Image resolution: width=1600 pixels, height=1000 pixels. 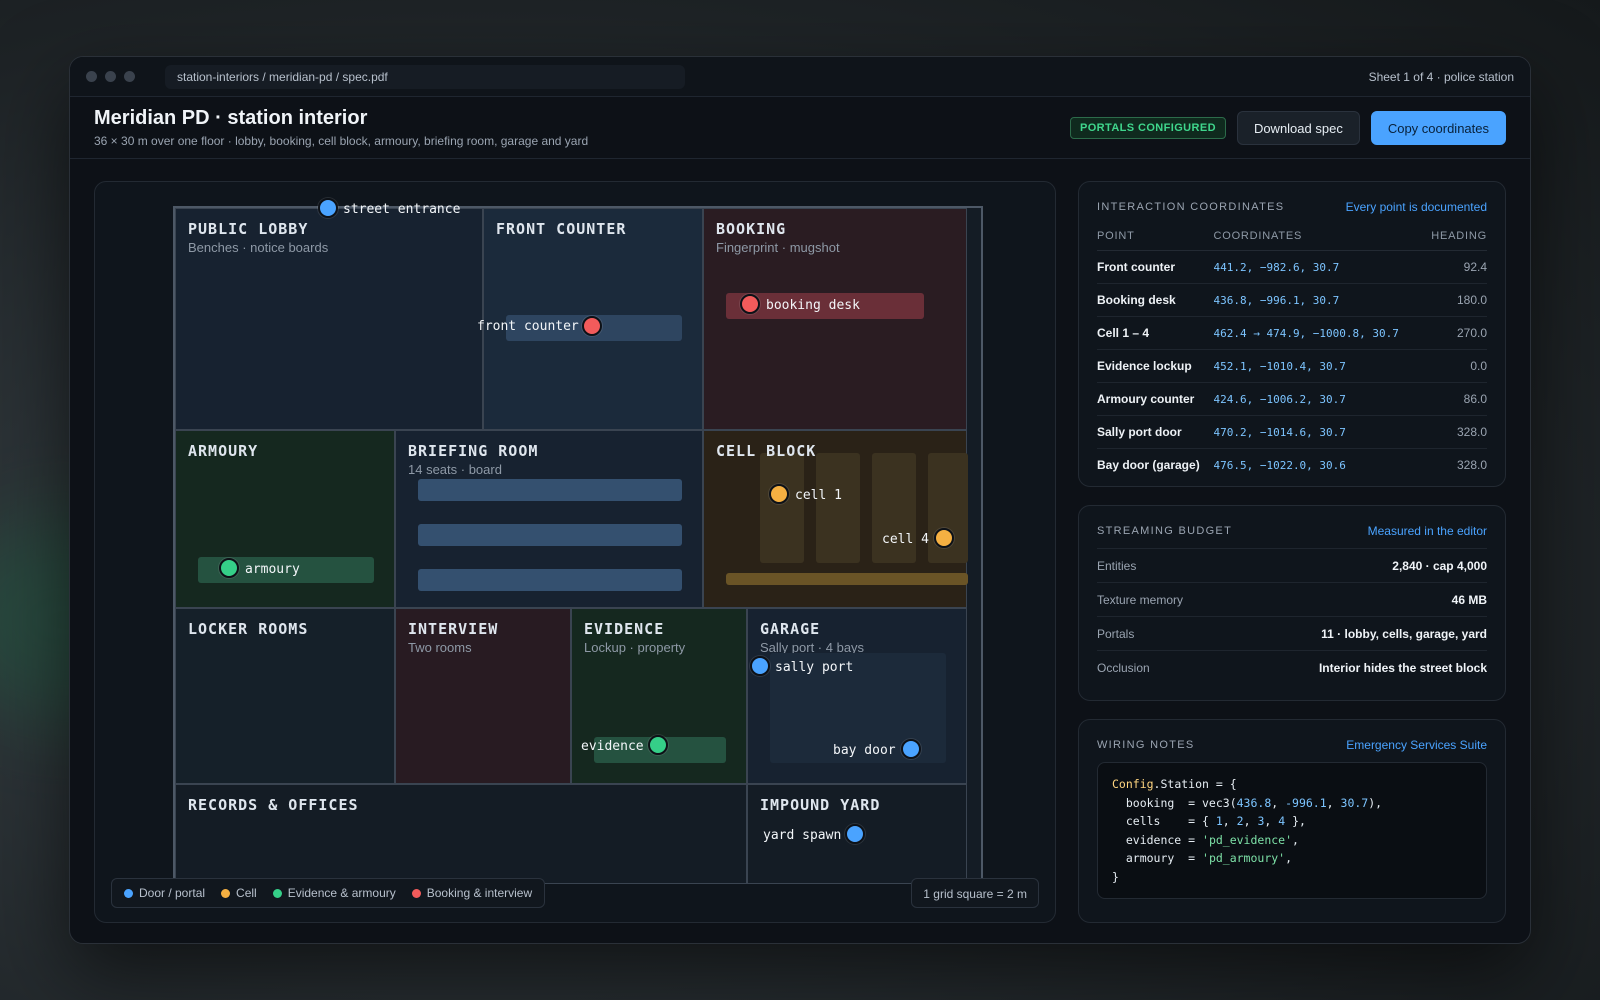 What do you see at coordinates (440, 647) in the screenshot?
I see `room-subtitle: Two rooms` at bounding box center [440, 647].